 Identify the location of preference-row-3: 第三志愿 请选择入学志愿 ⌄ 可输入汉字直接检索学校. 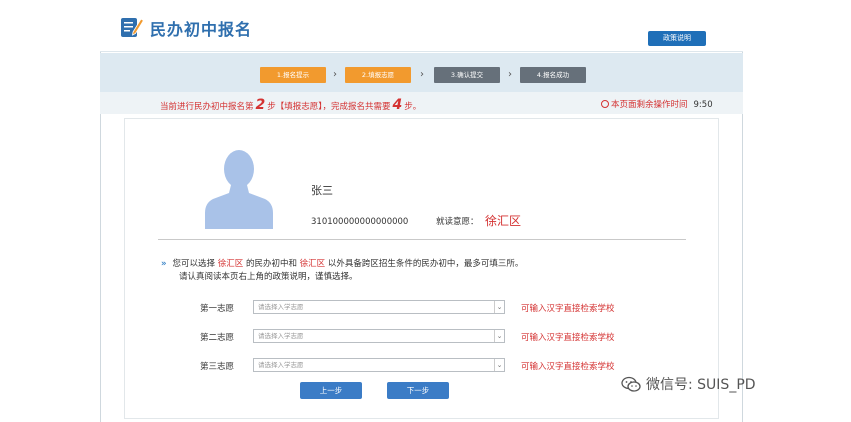
(422, 366).